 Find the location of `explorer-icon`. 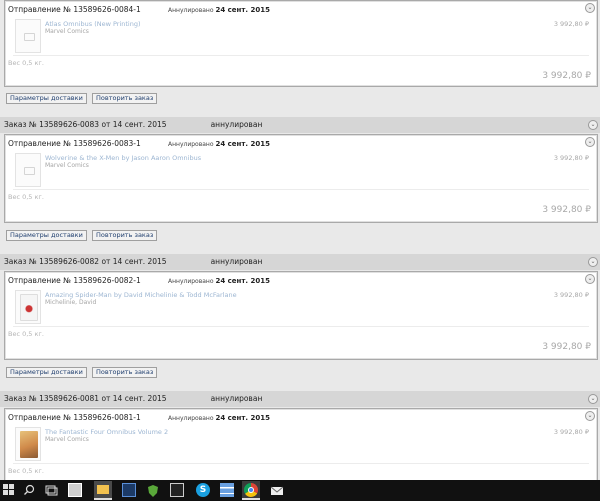

explorer-icon is located at coordinates (75, 490).